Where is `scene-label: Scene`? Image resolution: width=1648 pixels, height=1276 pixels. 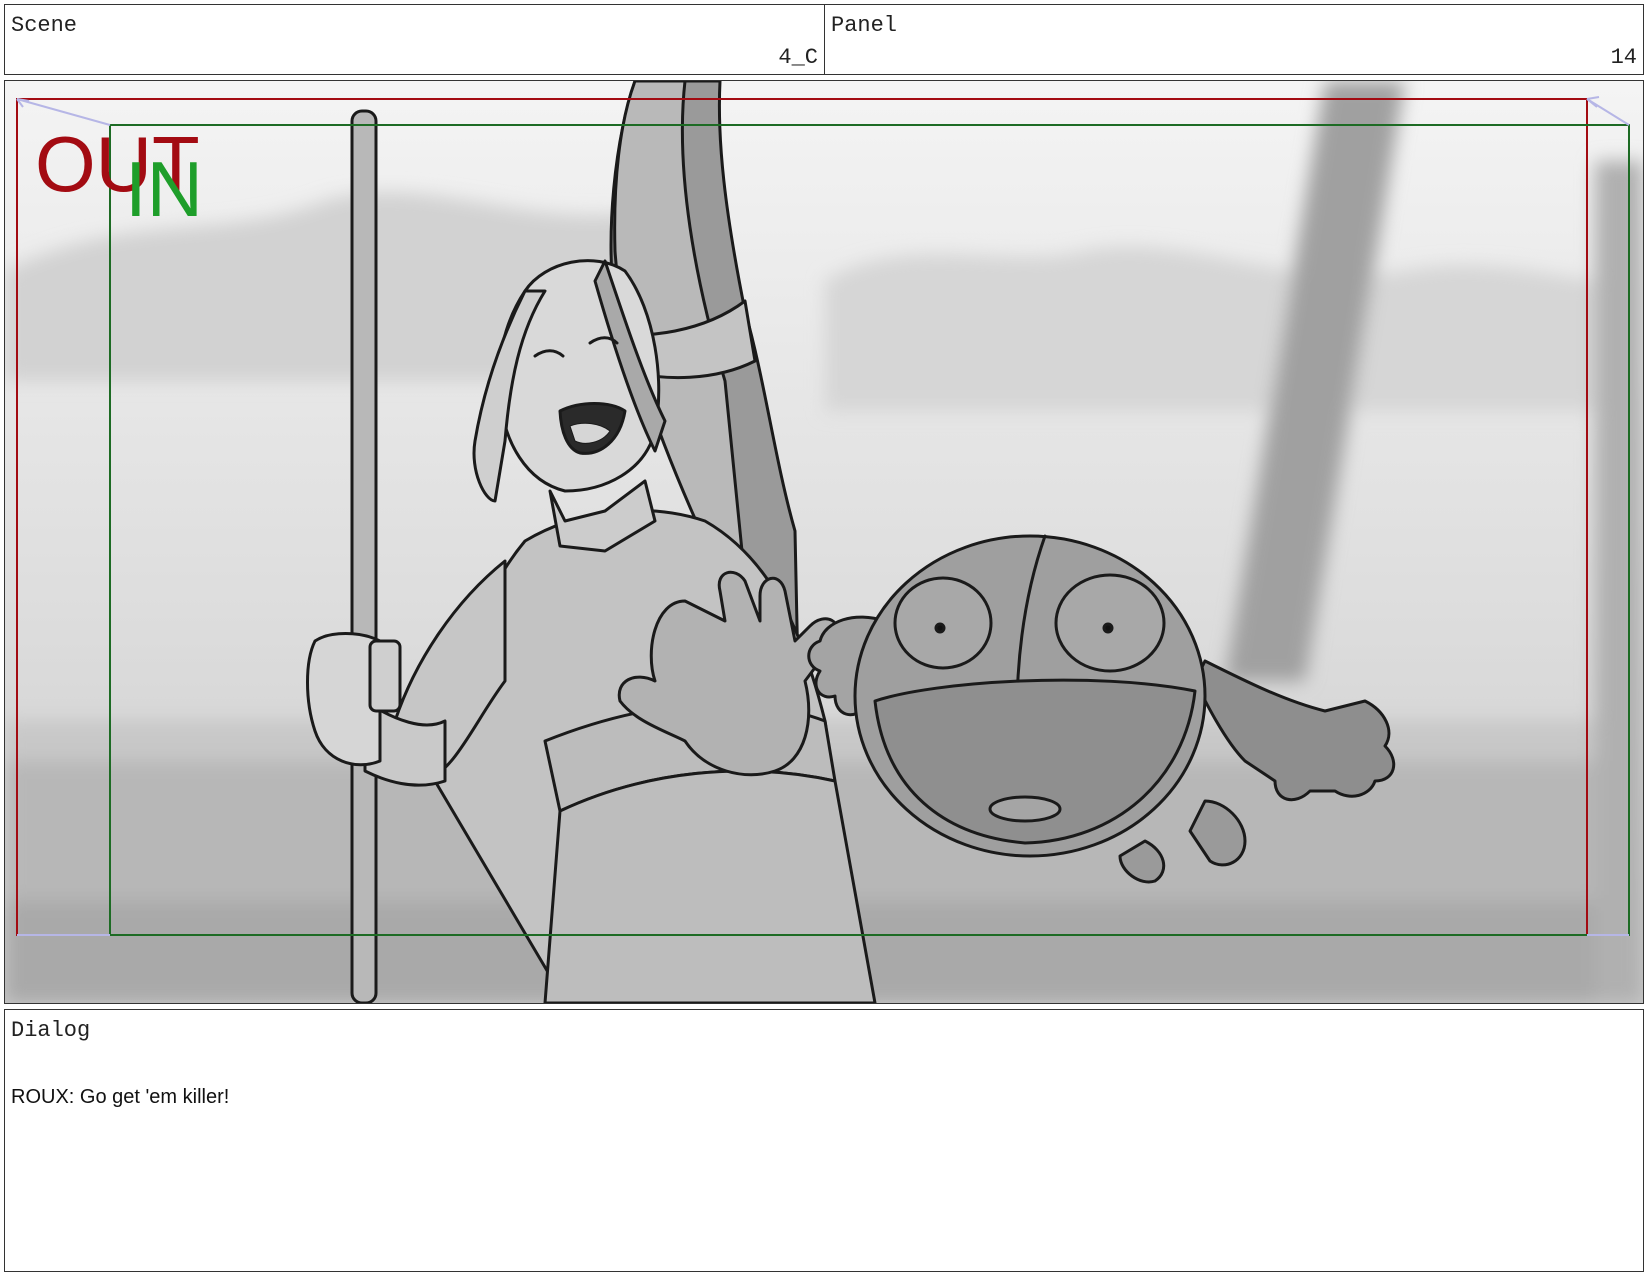
scene-label: Scene is located at coordinates (44, 25).